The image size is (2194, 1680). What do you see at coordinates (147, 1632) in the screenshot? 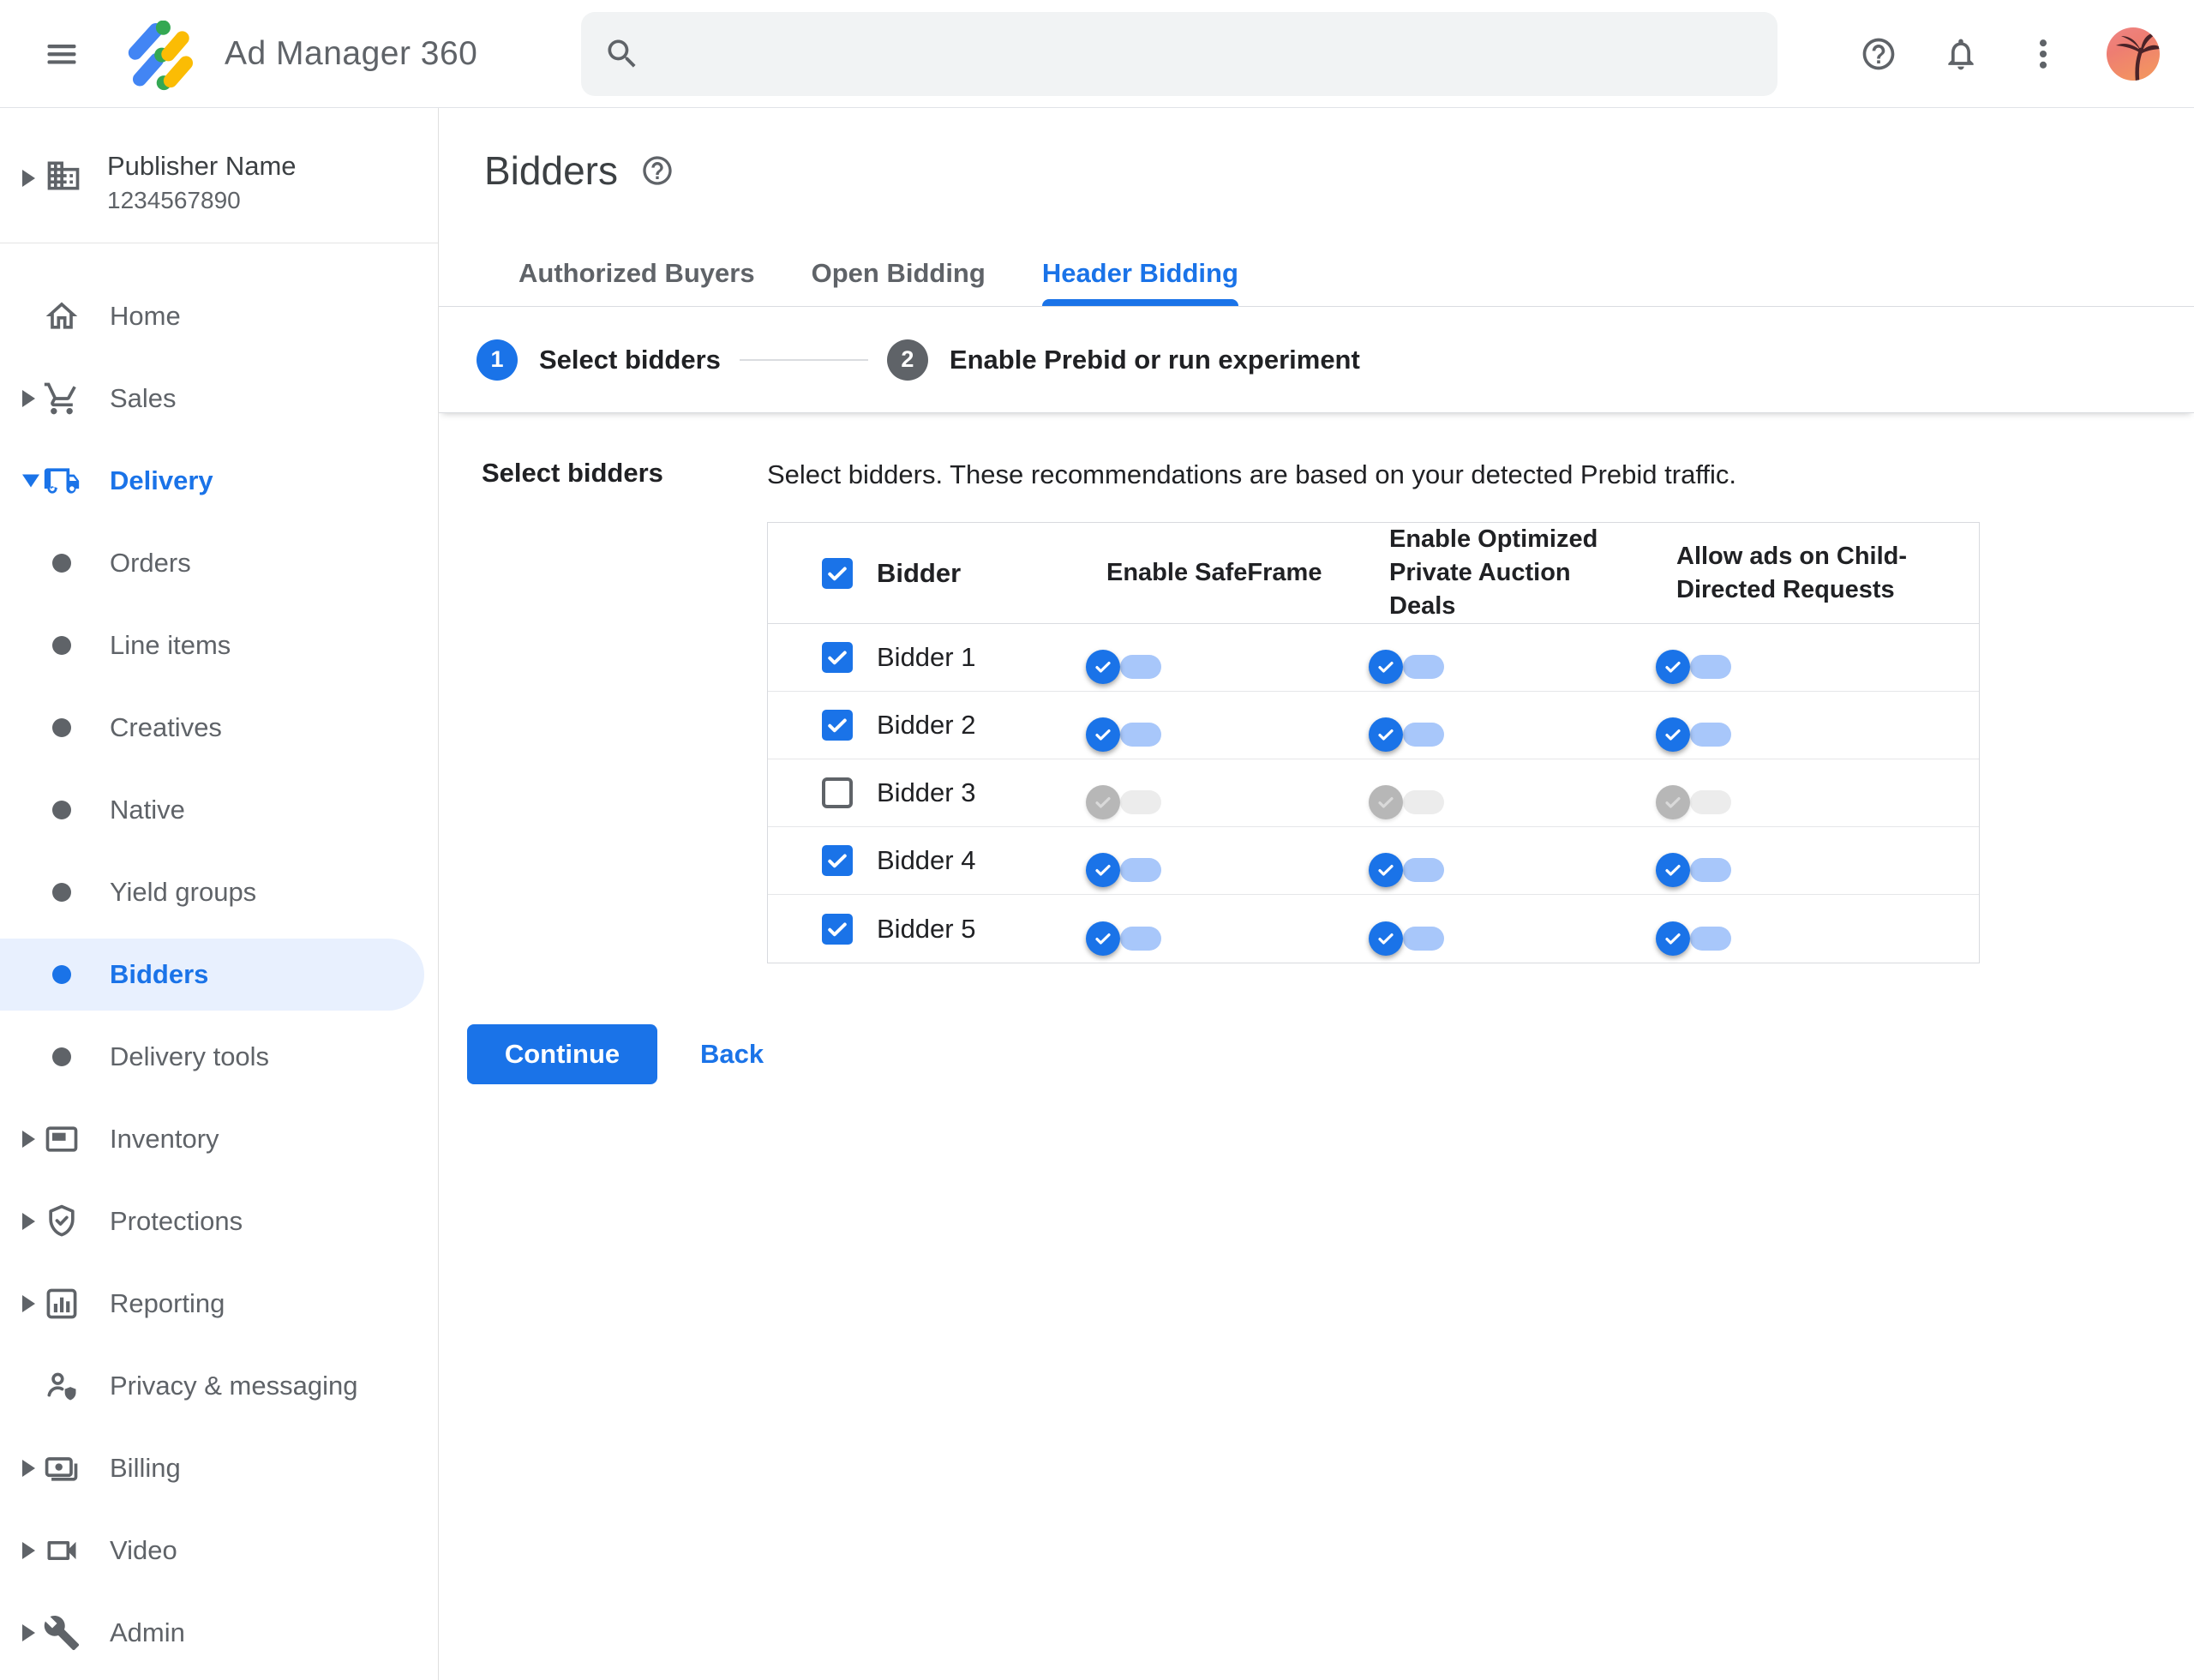
I see `sidebar-item-label: Admin` at bounding box center [147, 1632].